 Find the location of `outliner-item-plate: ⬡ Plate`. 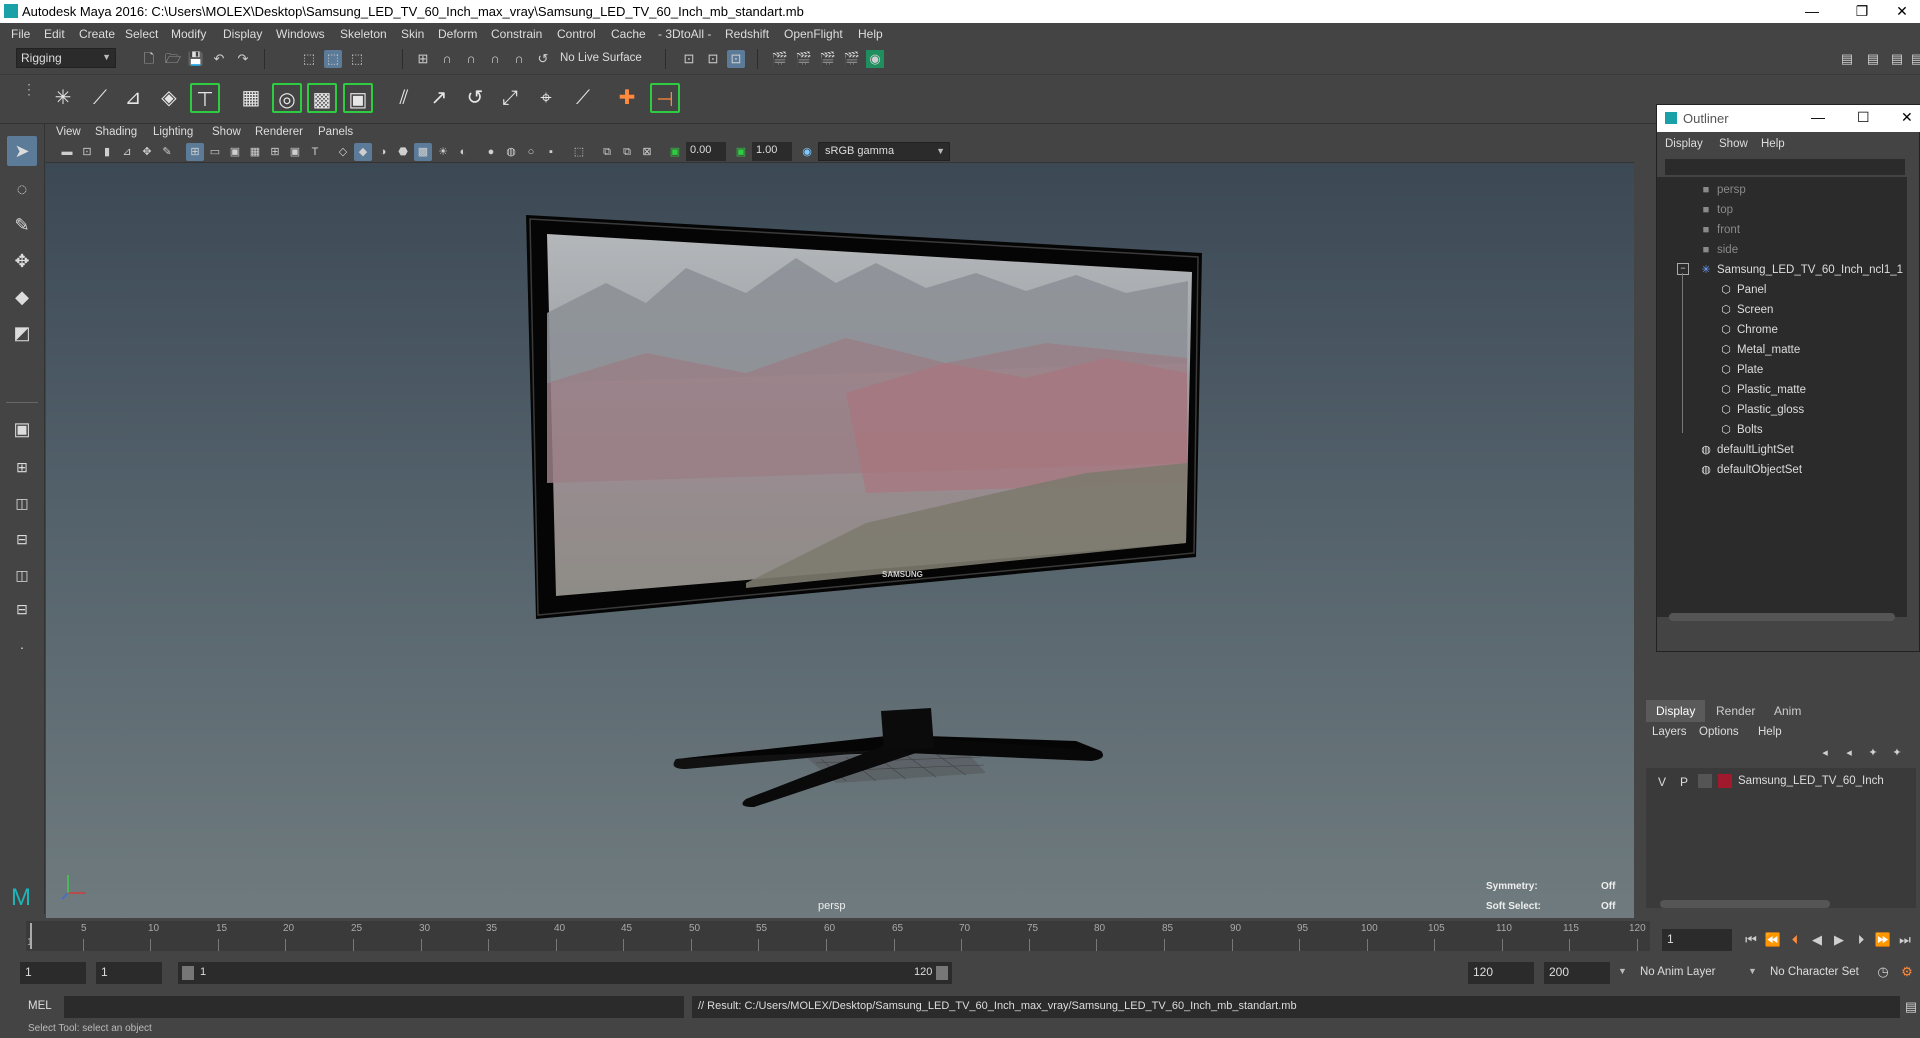

outliner-item-plate: ⬡ Plate is located at coordinates (1741, 370).